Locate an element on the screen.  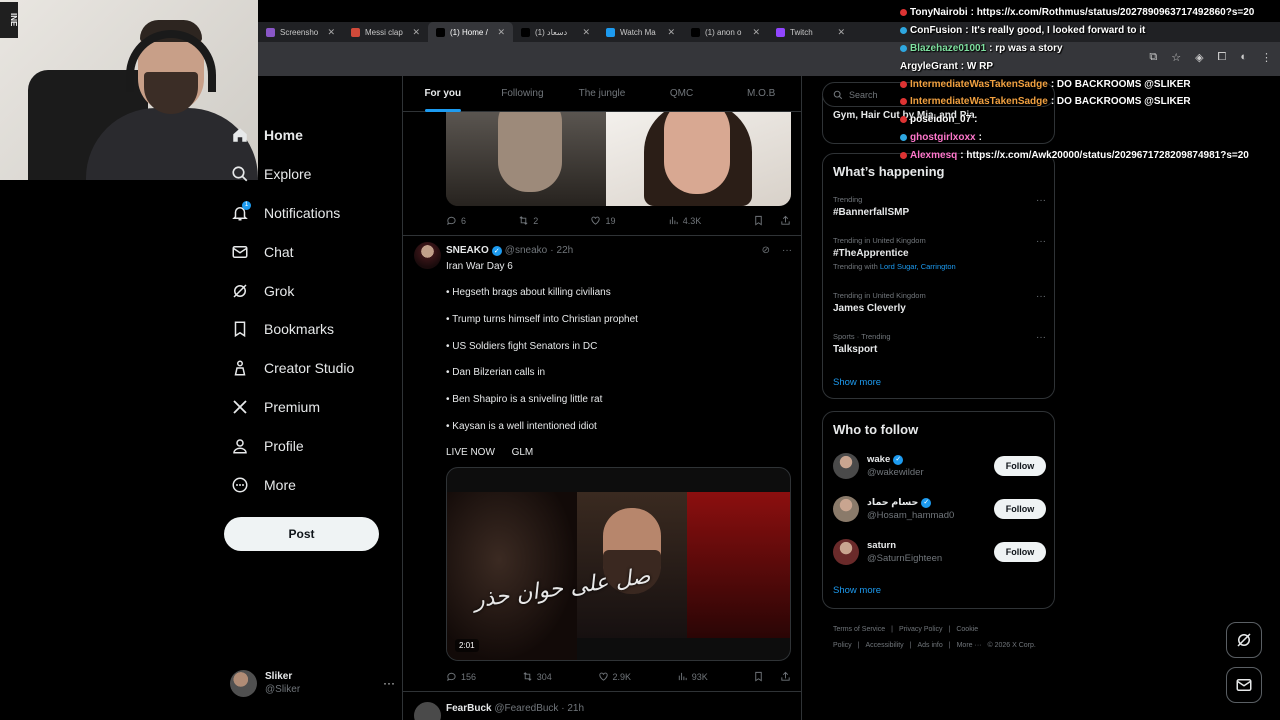
reply-button: 156 is located at coordinates (461, 676).